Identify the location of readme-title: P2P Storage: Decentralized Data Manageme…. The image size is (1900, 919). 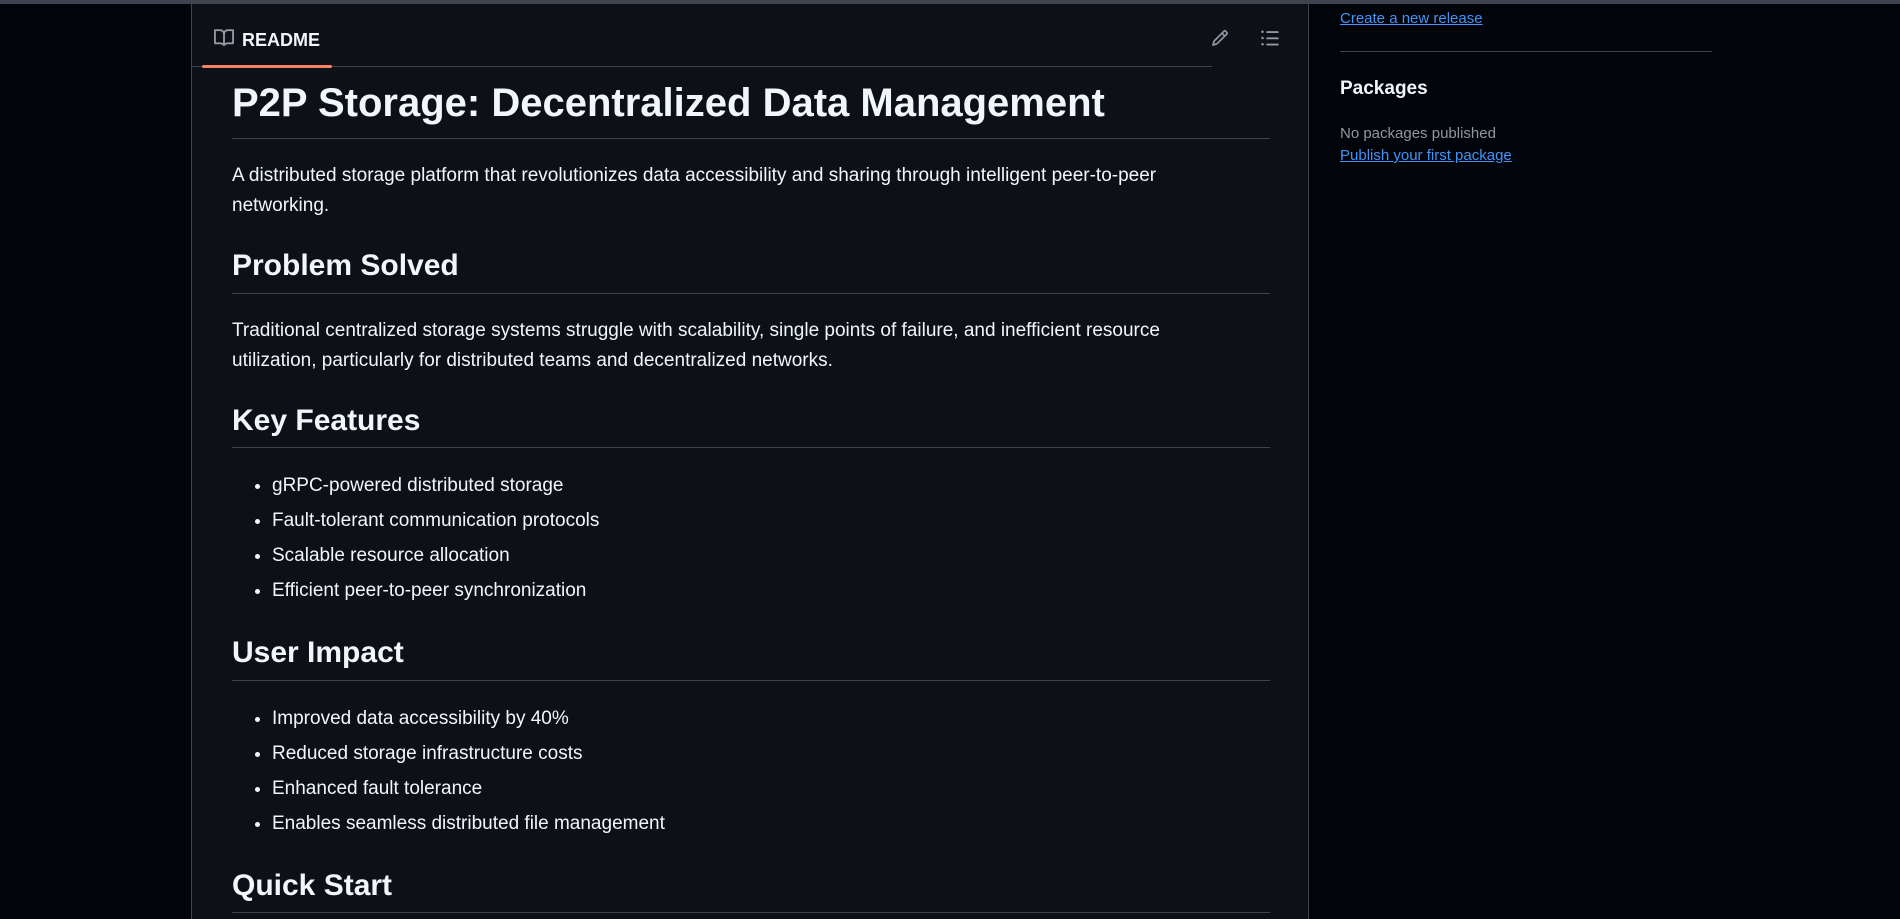
(751, 108).